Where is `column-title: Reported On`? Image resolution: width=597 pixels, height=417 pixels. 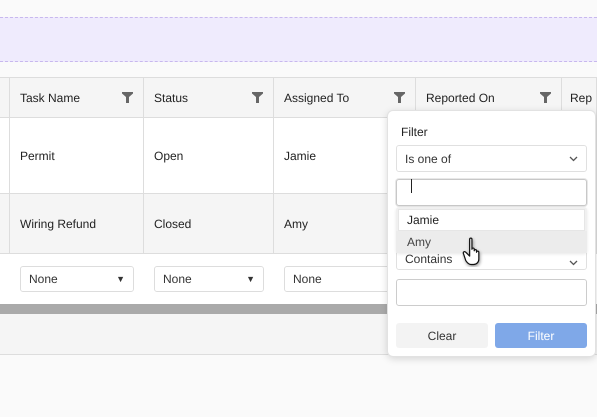 column-title: Reported On is located at coordinates (460, 97).